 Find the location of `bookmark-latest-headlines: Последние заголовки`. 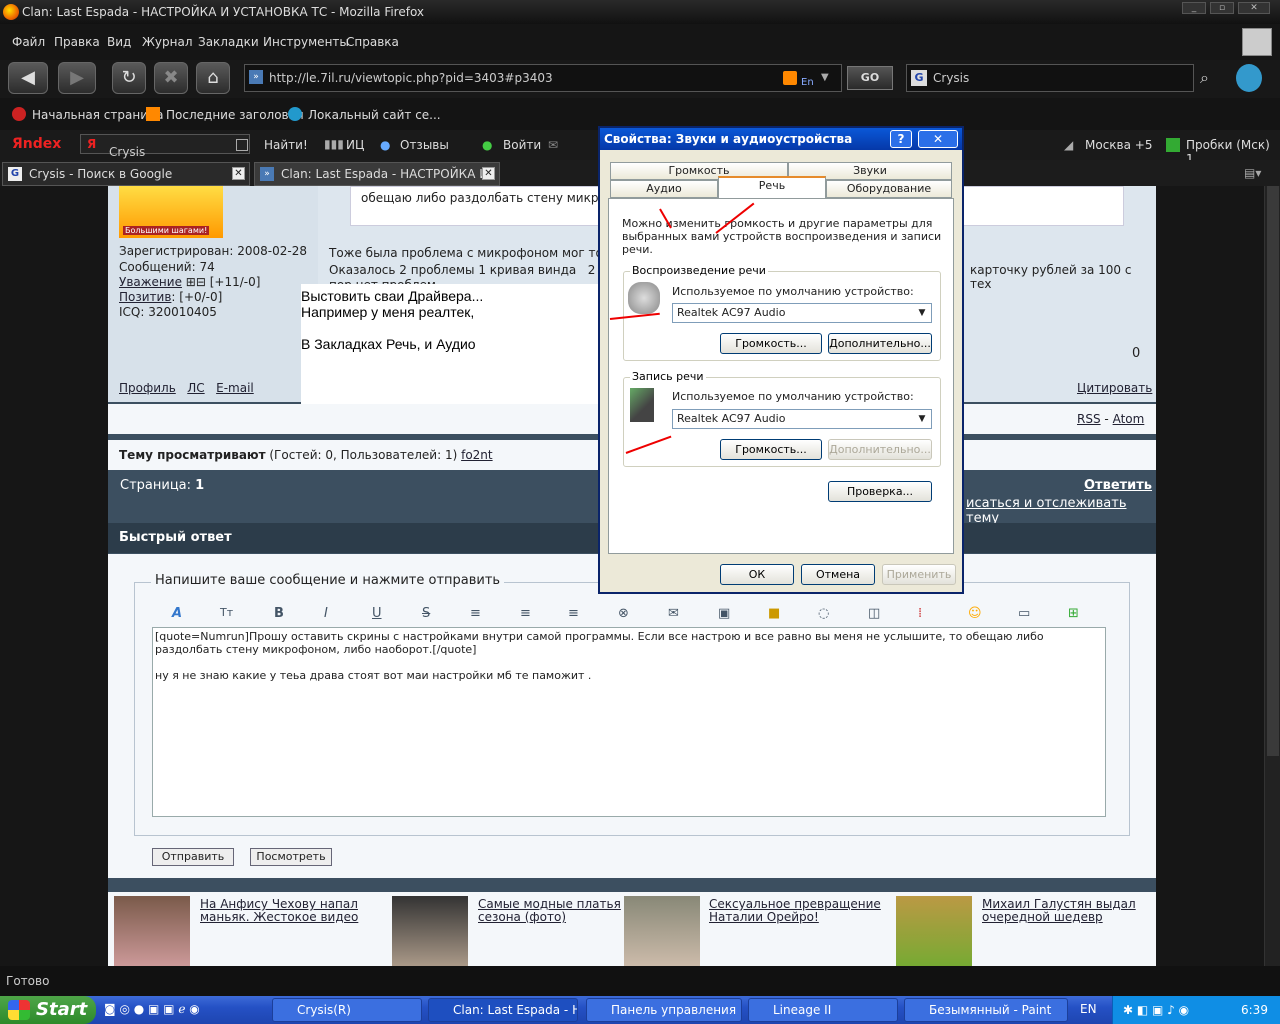

bookmark-latest-headlines: Последние заголовки is located at coordinates (235, 115).